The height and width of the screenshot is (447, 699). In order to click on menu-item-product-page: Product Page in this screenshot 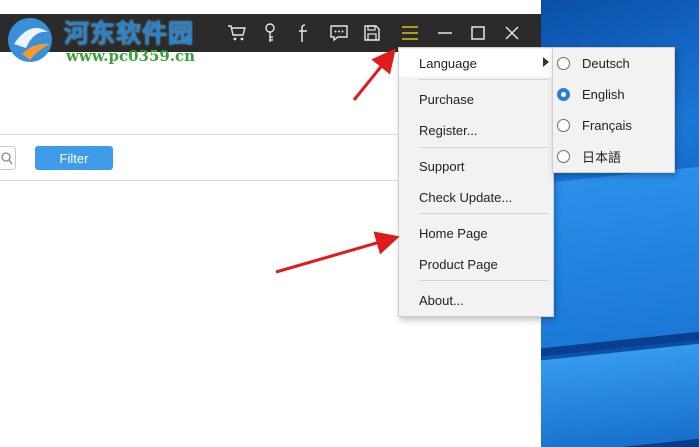, I will do `click(476, 264)`.